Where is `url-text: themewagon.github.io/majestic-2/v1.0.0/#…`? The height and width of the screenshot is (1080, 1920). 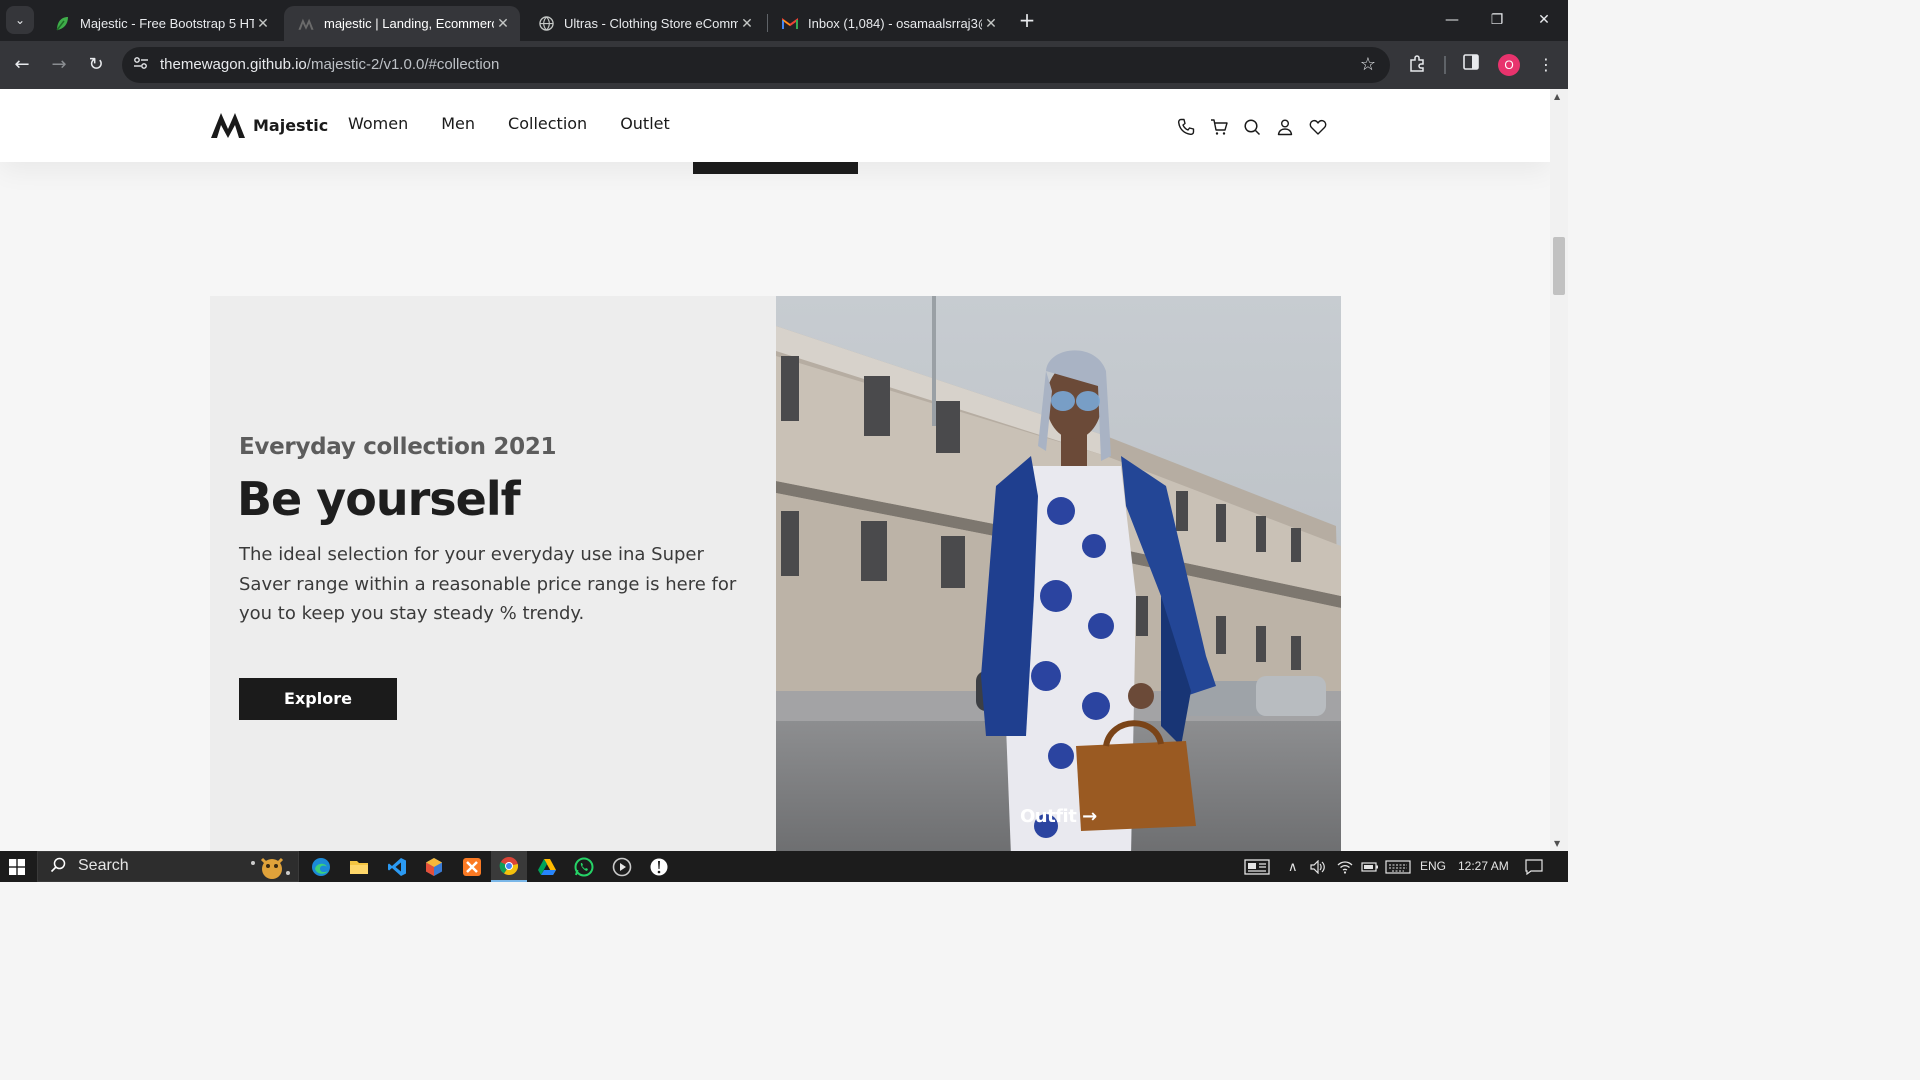
url-text: themewagon.github.io/majestic-2/v1.0.0/#… is located at coordinates (329, 65).